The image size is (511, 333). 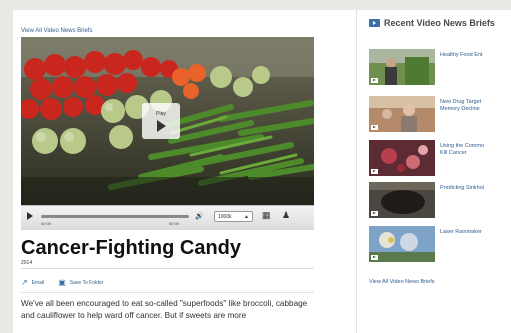 I want to click on accessibility-person-icon: ♟, so click(x=286, y=215).